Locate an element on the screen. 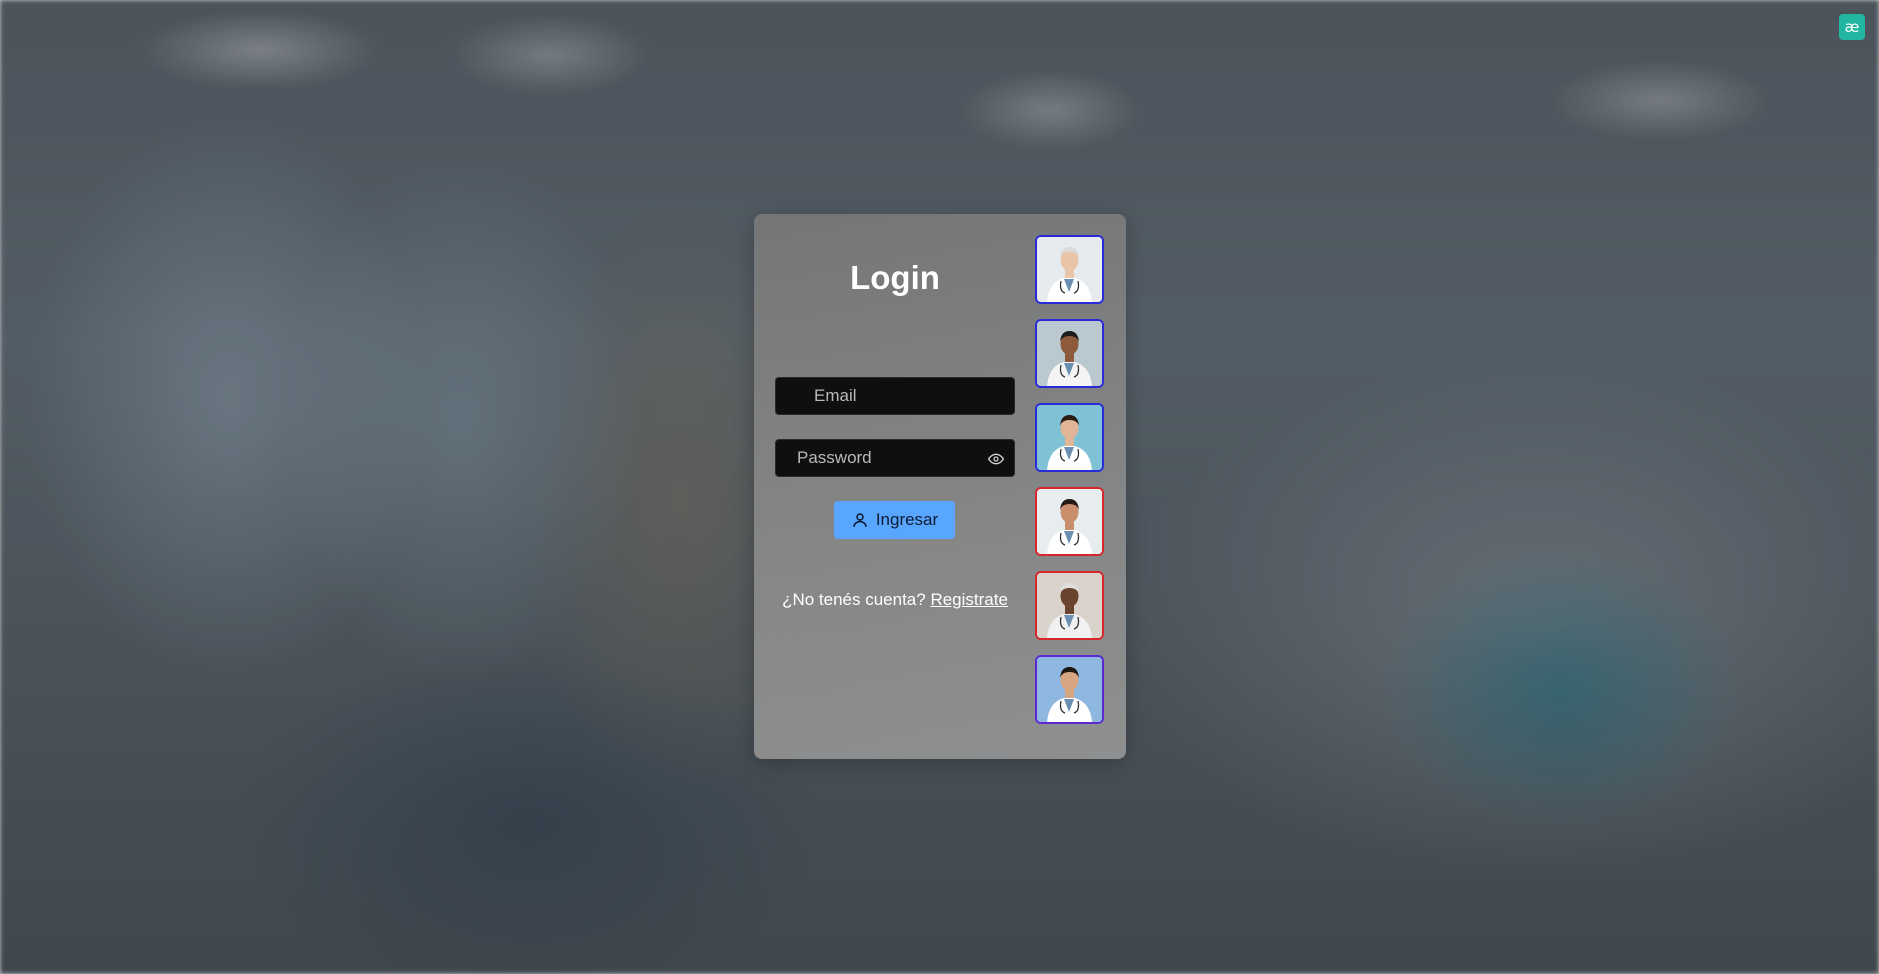 The image size is (1879, 974). extension-logo-icon: æ is located at coordinates (1852, 27).